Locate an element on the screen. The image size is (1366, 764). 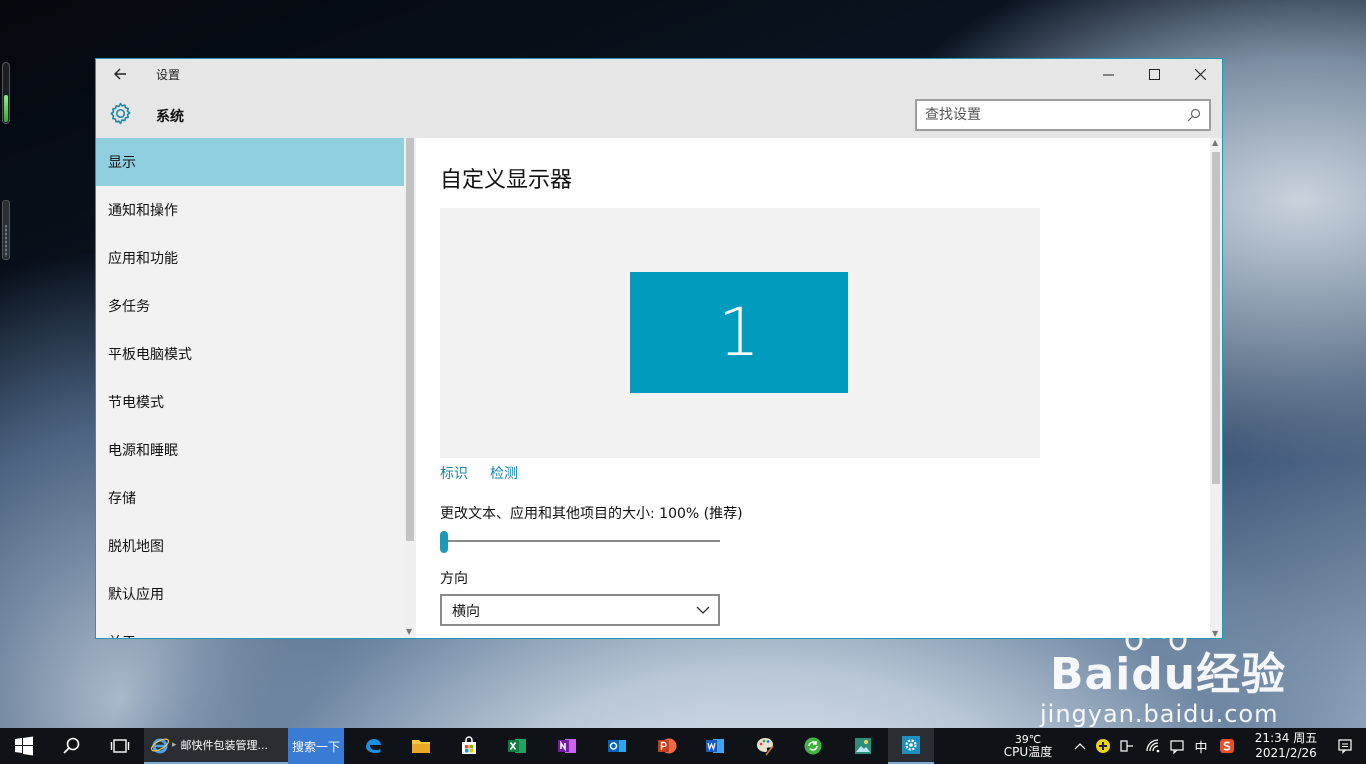
plus-circle-icon is located at coordinates (1103, 746).